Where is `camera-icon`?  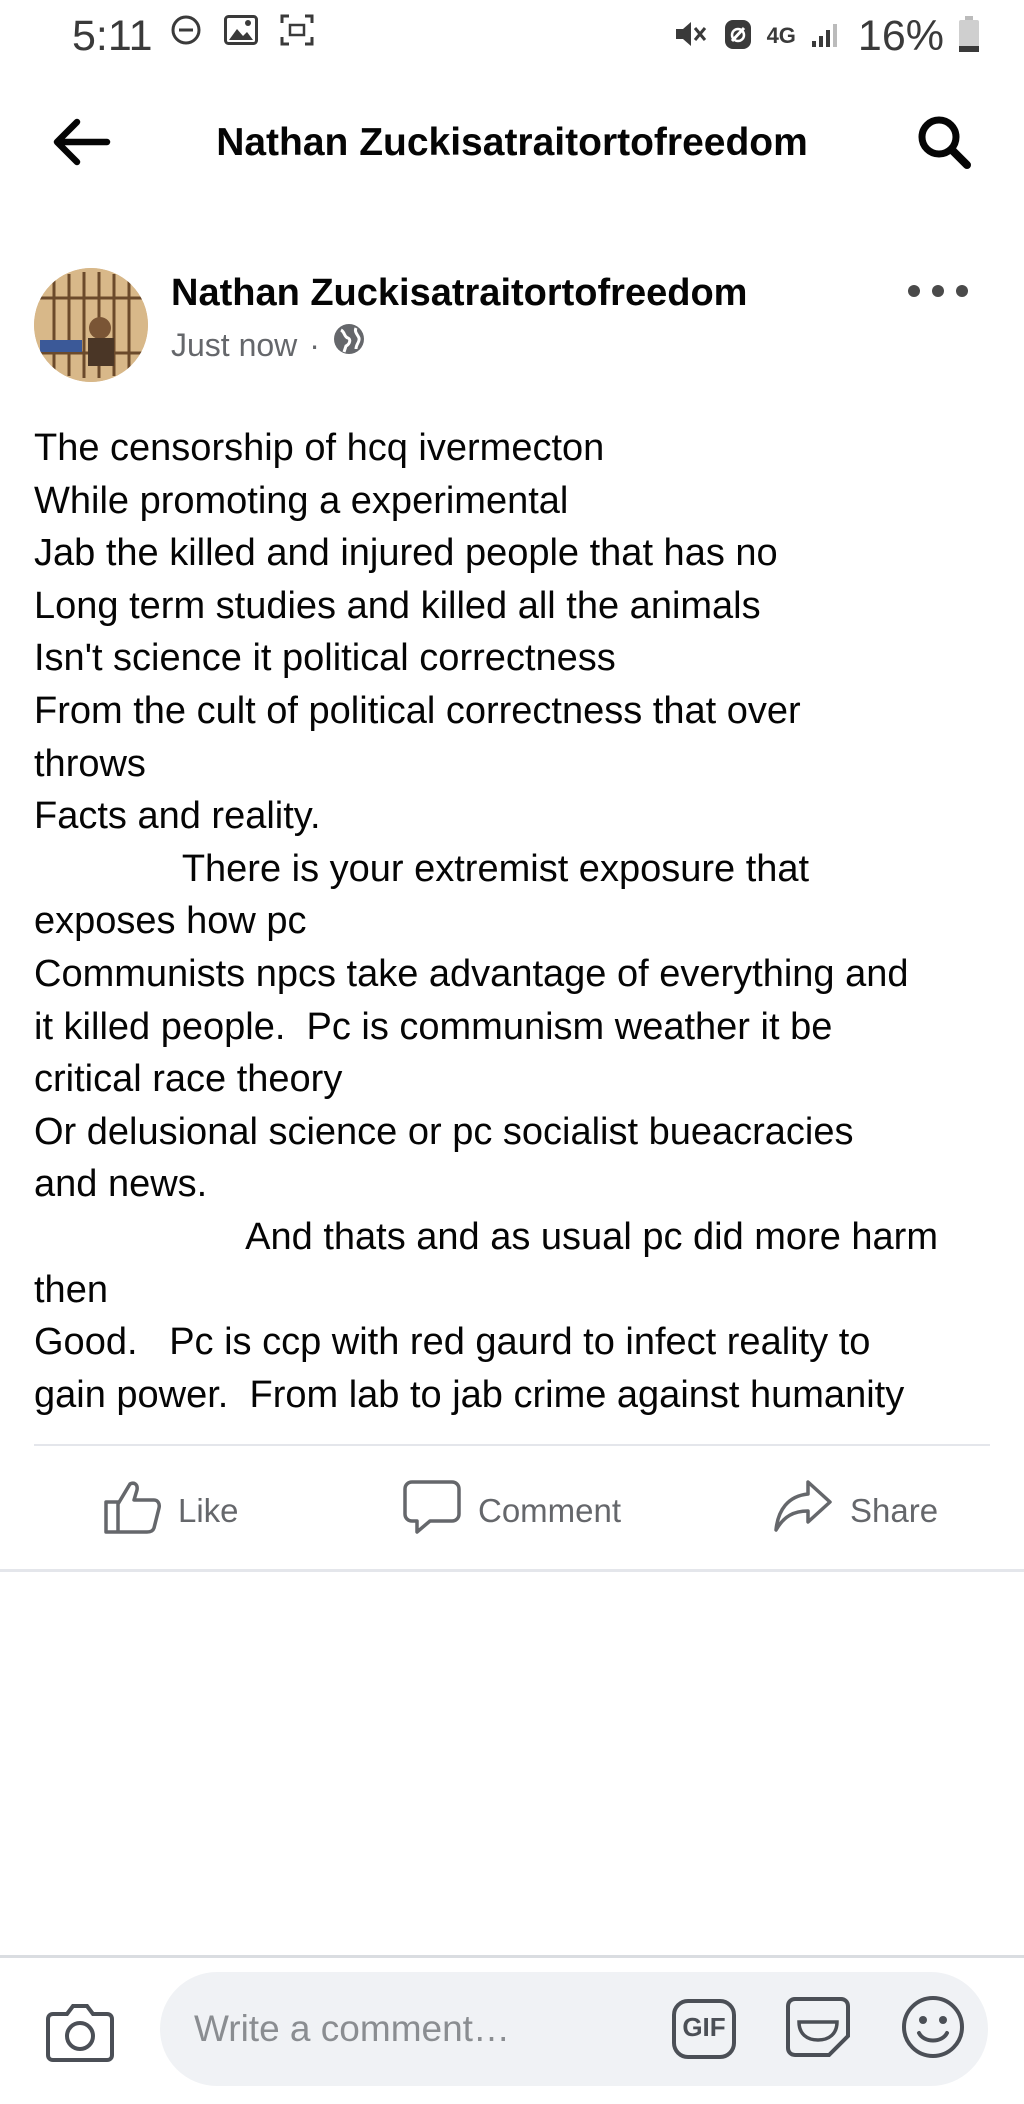
camera-icon is located at coordinates (80, 2033).